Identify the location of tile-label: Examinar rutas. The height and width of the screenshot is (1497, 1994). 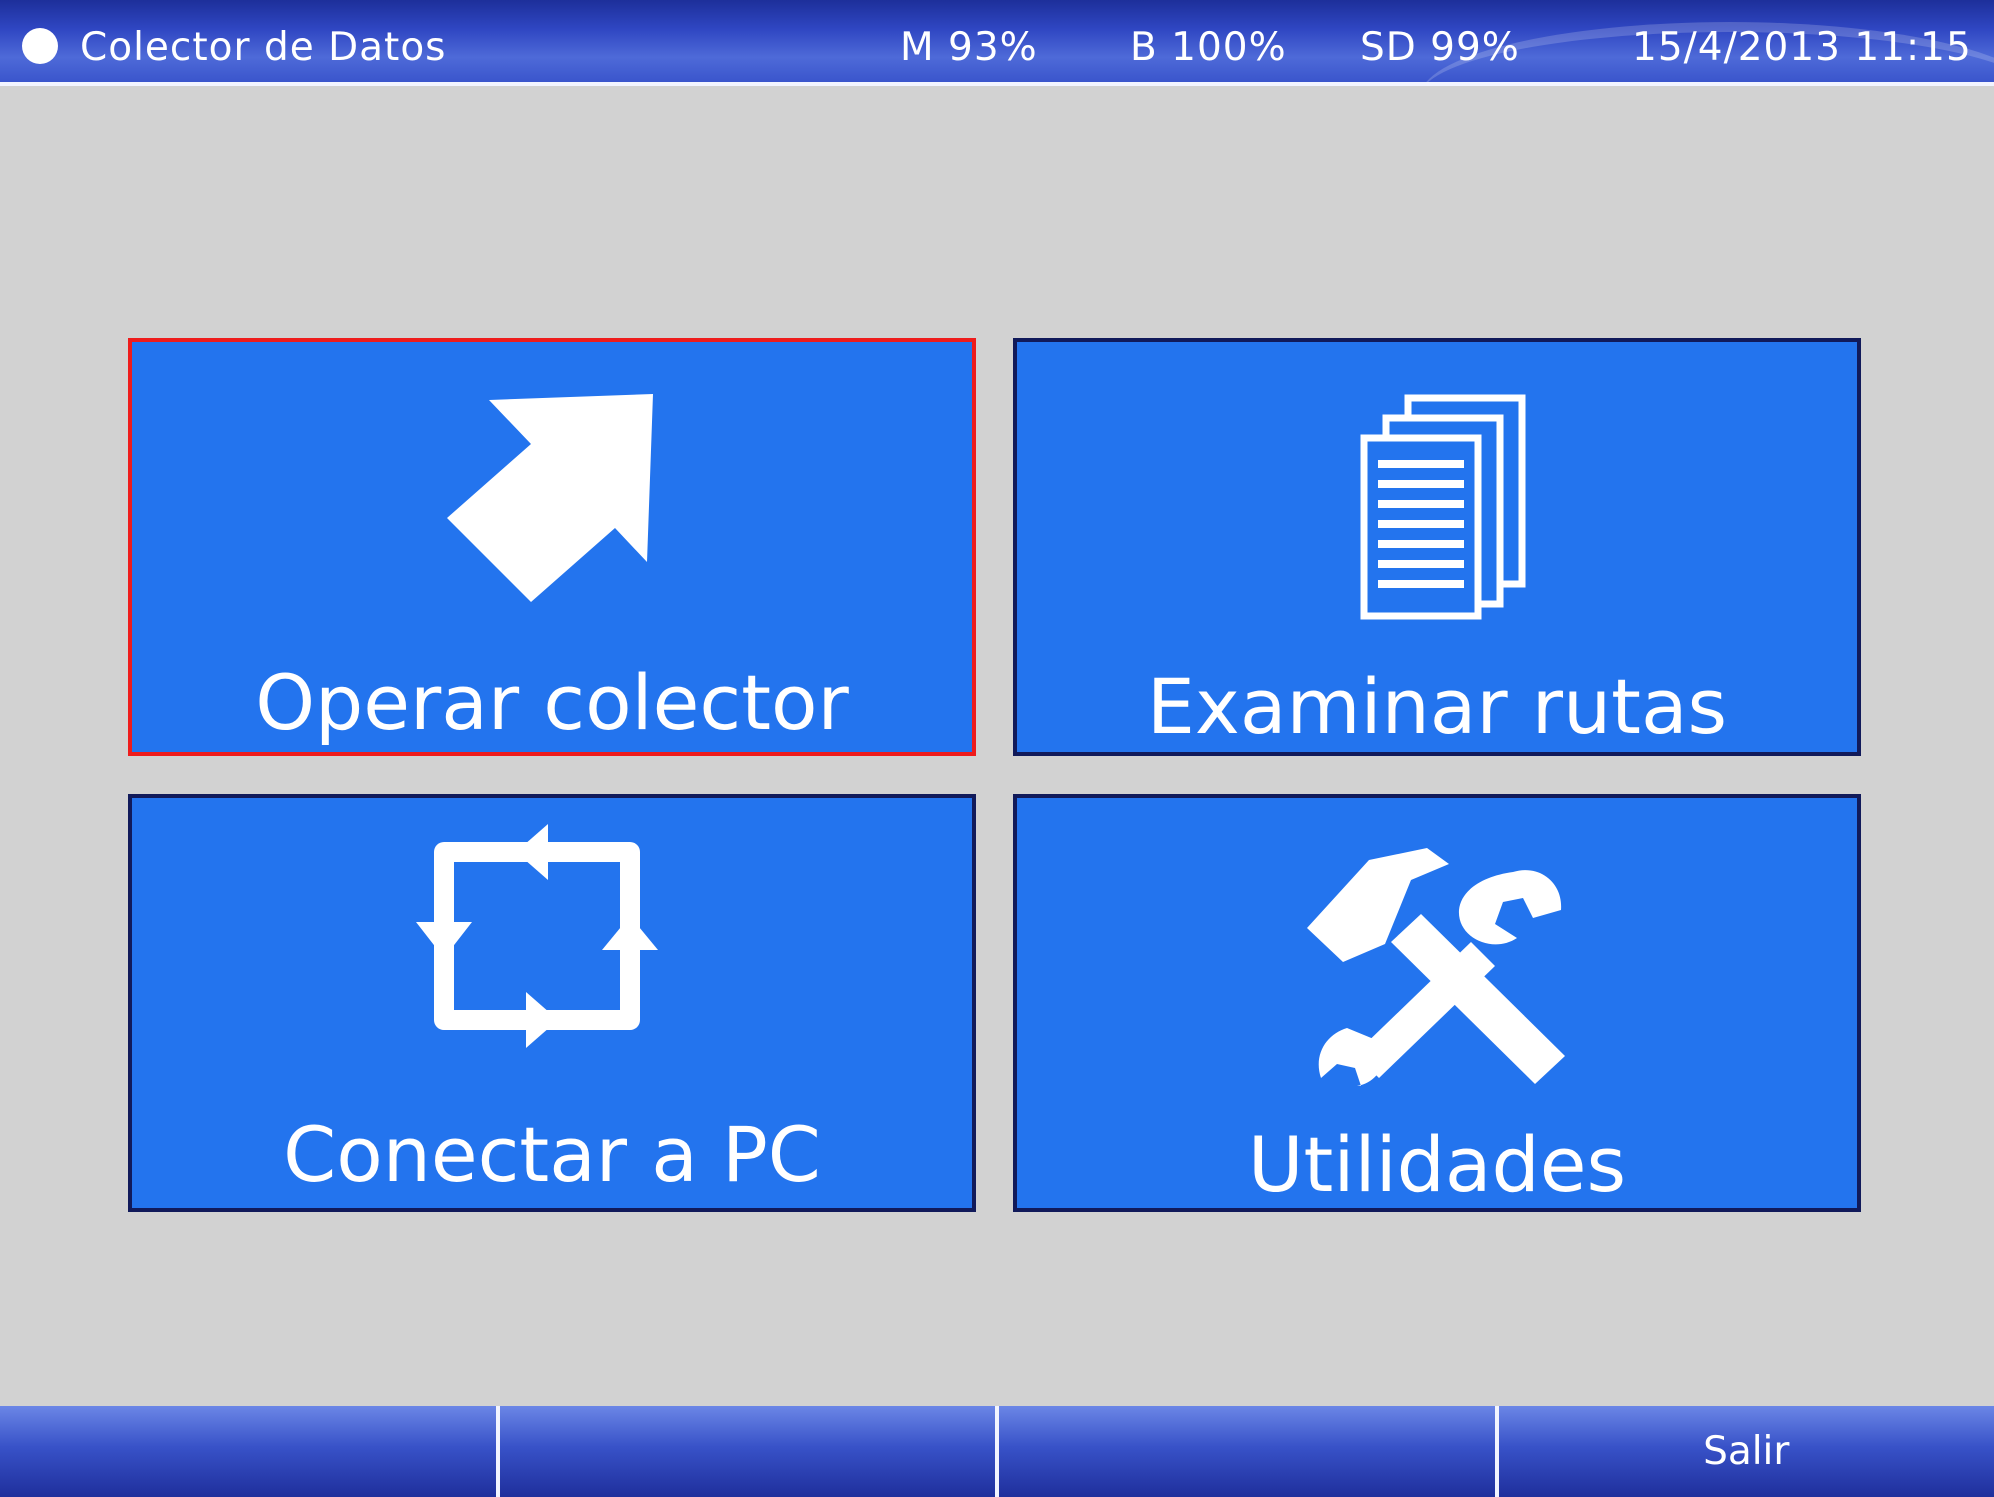
(1437, 706).